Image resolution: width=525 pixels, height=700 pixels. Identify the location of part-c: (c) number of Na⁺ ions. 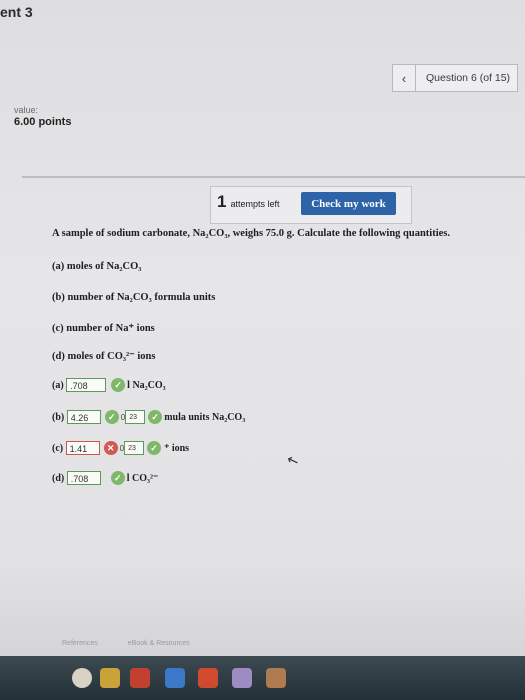
(103, 328).